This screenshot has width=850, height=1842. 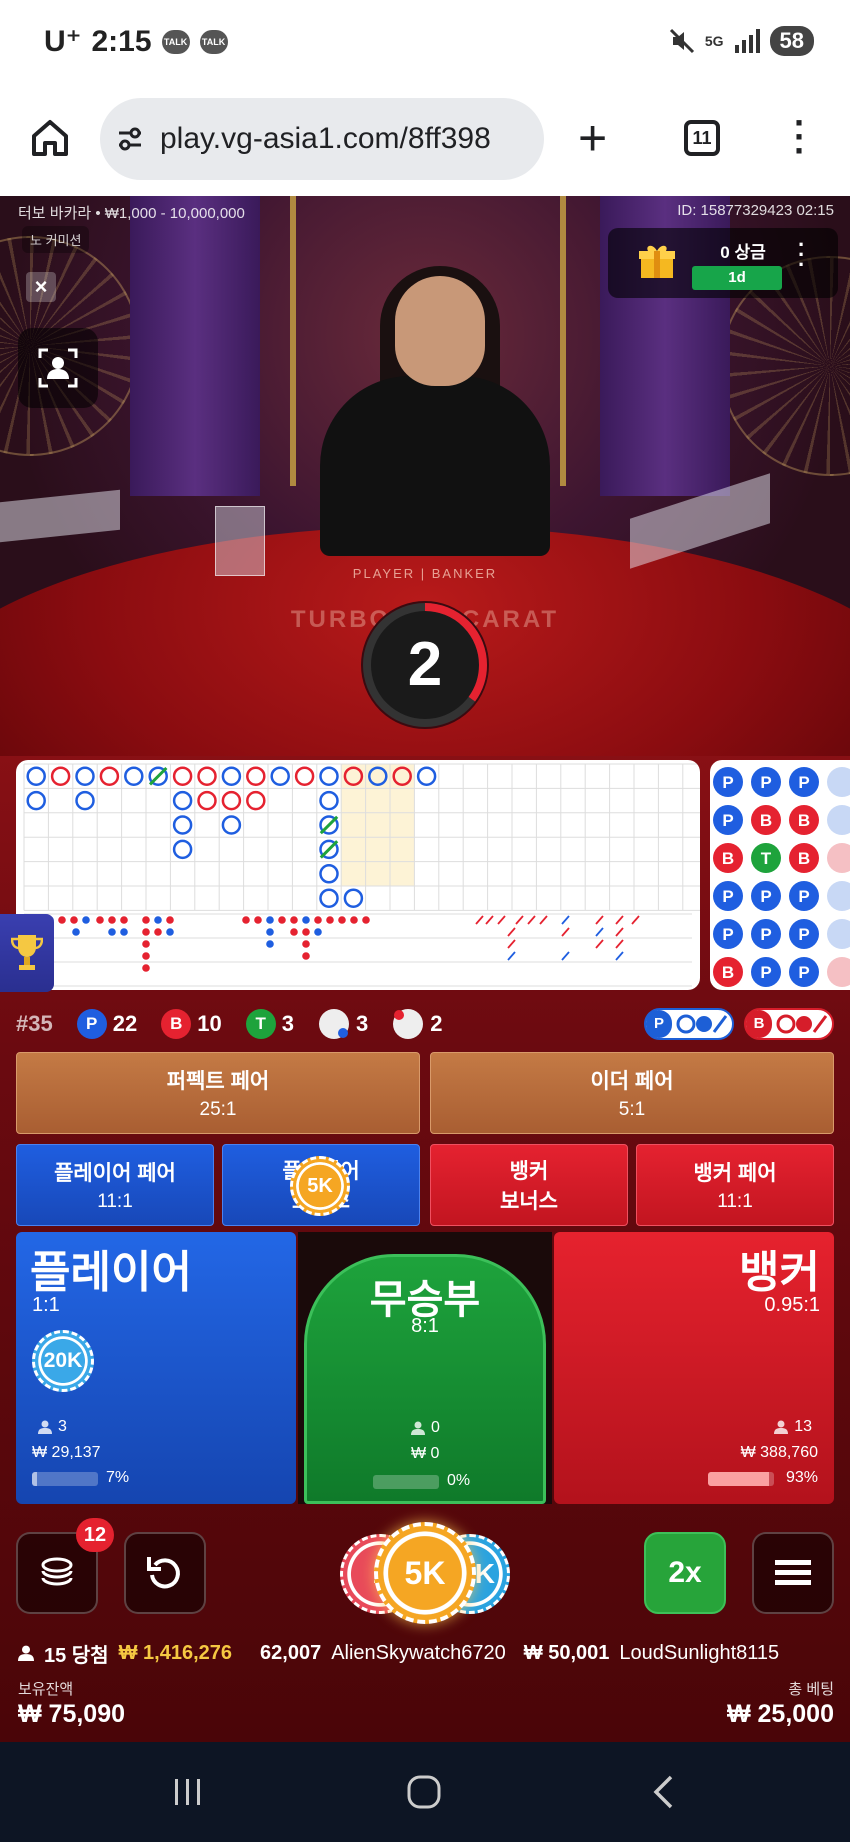 I want to click on mute-icon, so click(x=681, y=41).